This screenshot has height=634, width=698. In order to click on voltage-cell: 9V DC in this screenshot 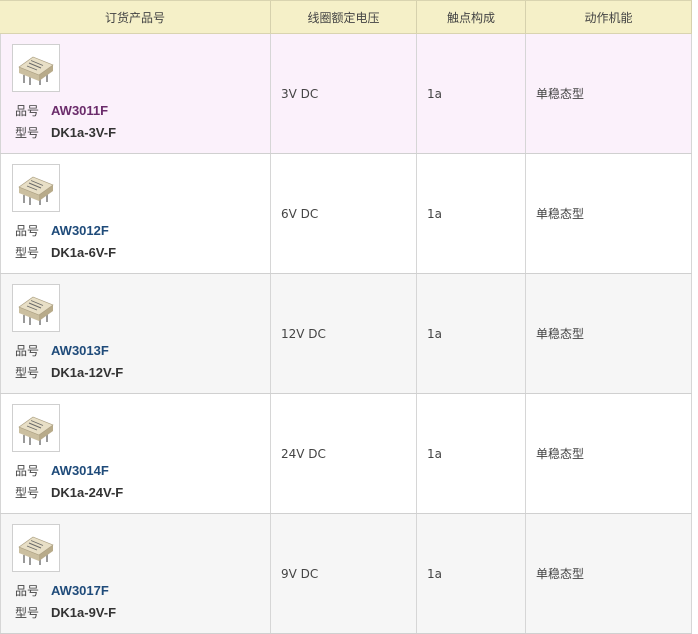, I will do `click(344, 573)`.